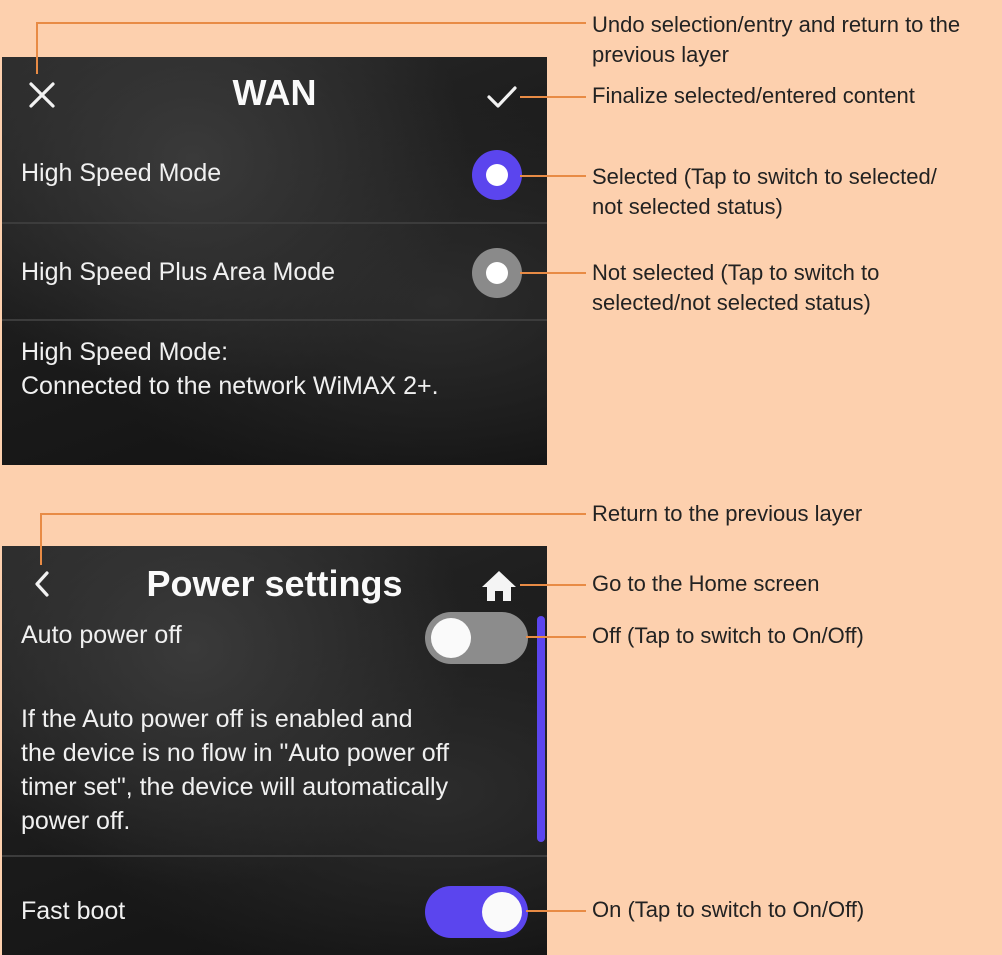 The image size is (1002, 955). Describe the element at coordinates (476, 912) in the screenshot. I see `fast-boot-toggle` at that location.